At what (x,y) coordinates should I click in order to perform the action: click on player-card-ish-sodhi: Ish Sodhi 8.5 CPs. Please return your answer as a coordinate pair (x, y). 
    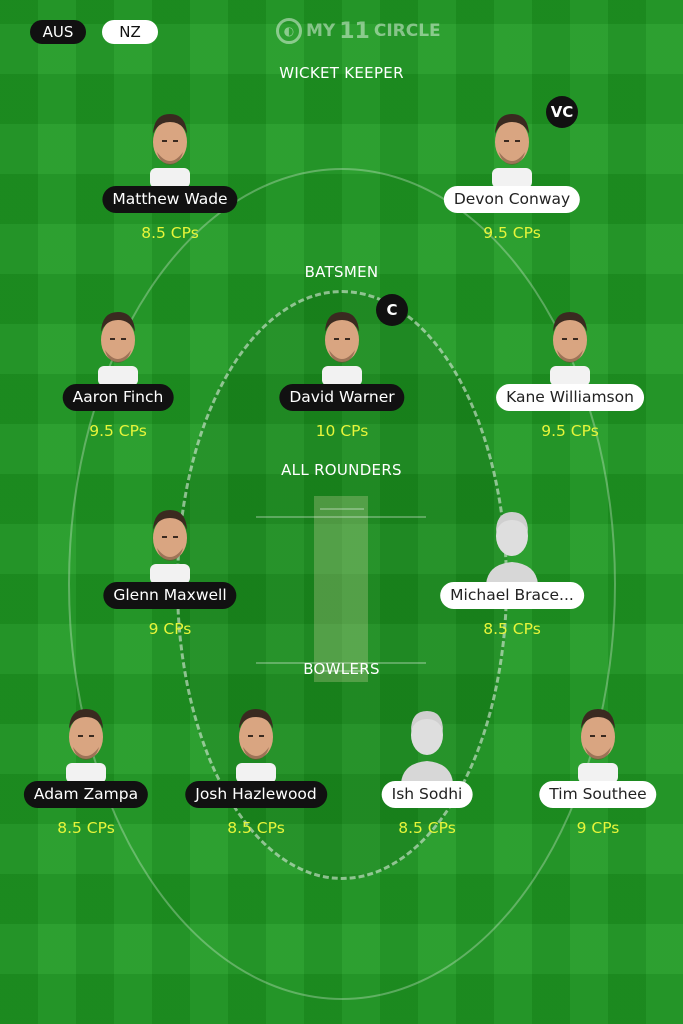
    Looking at the image, I should click on (427, 773).